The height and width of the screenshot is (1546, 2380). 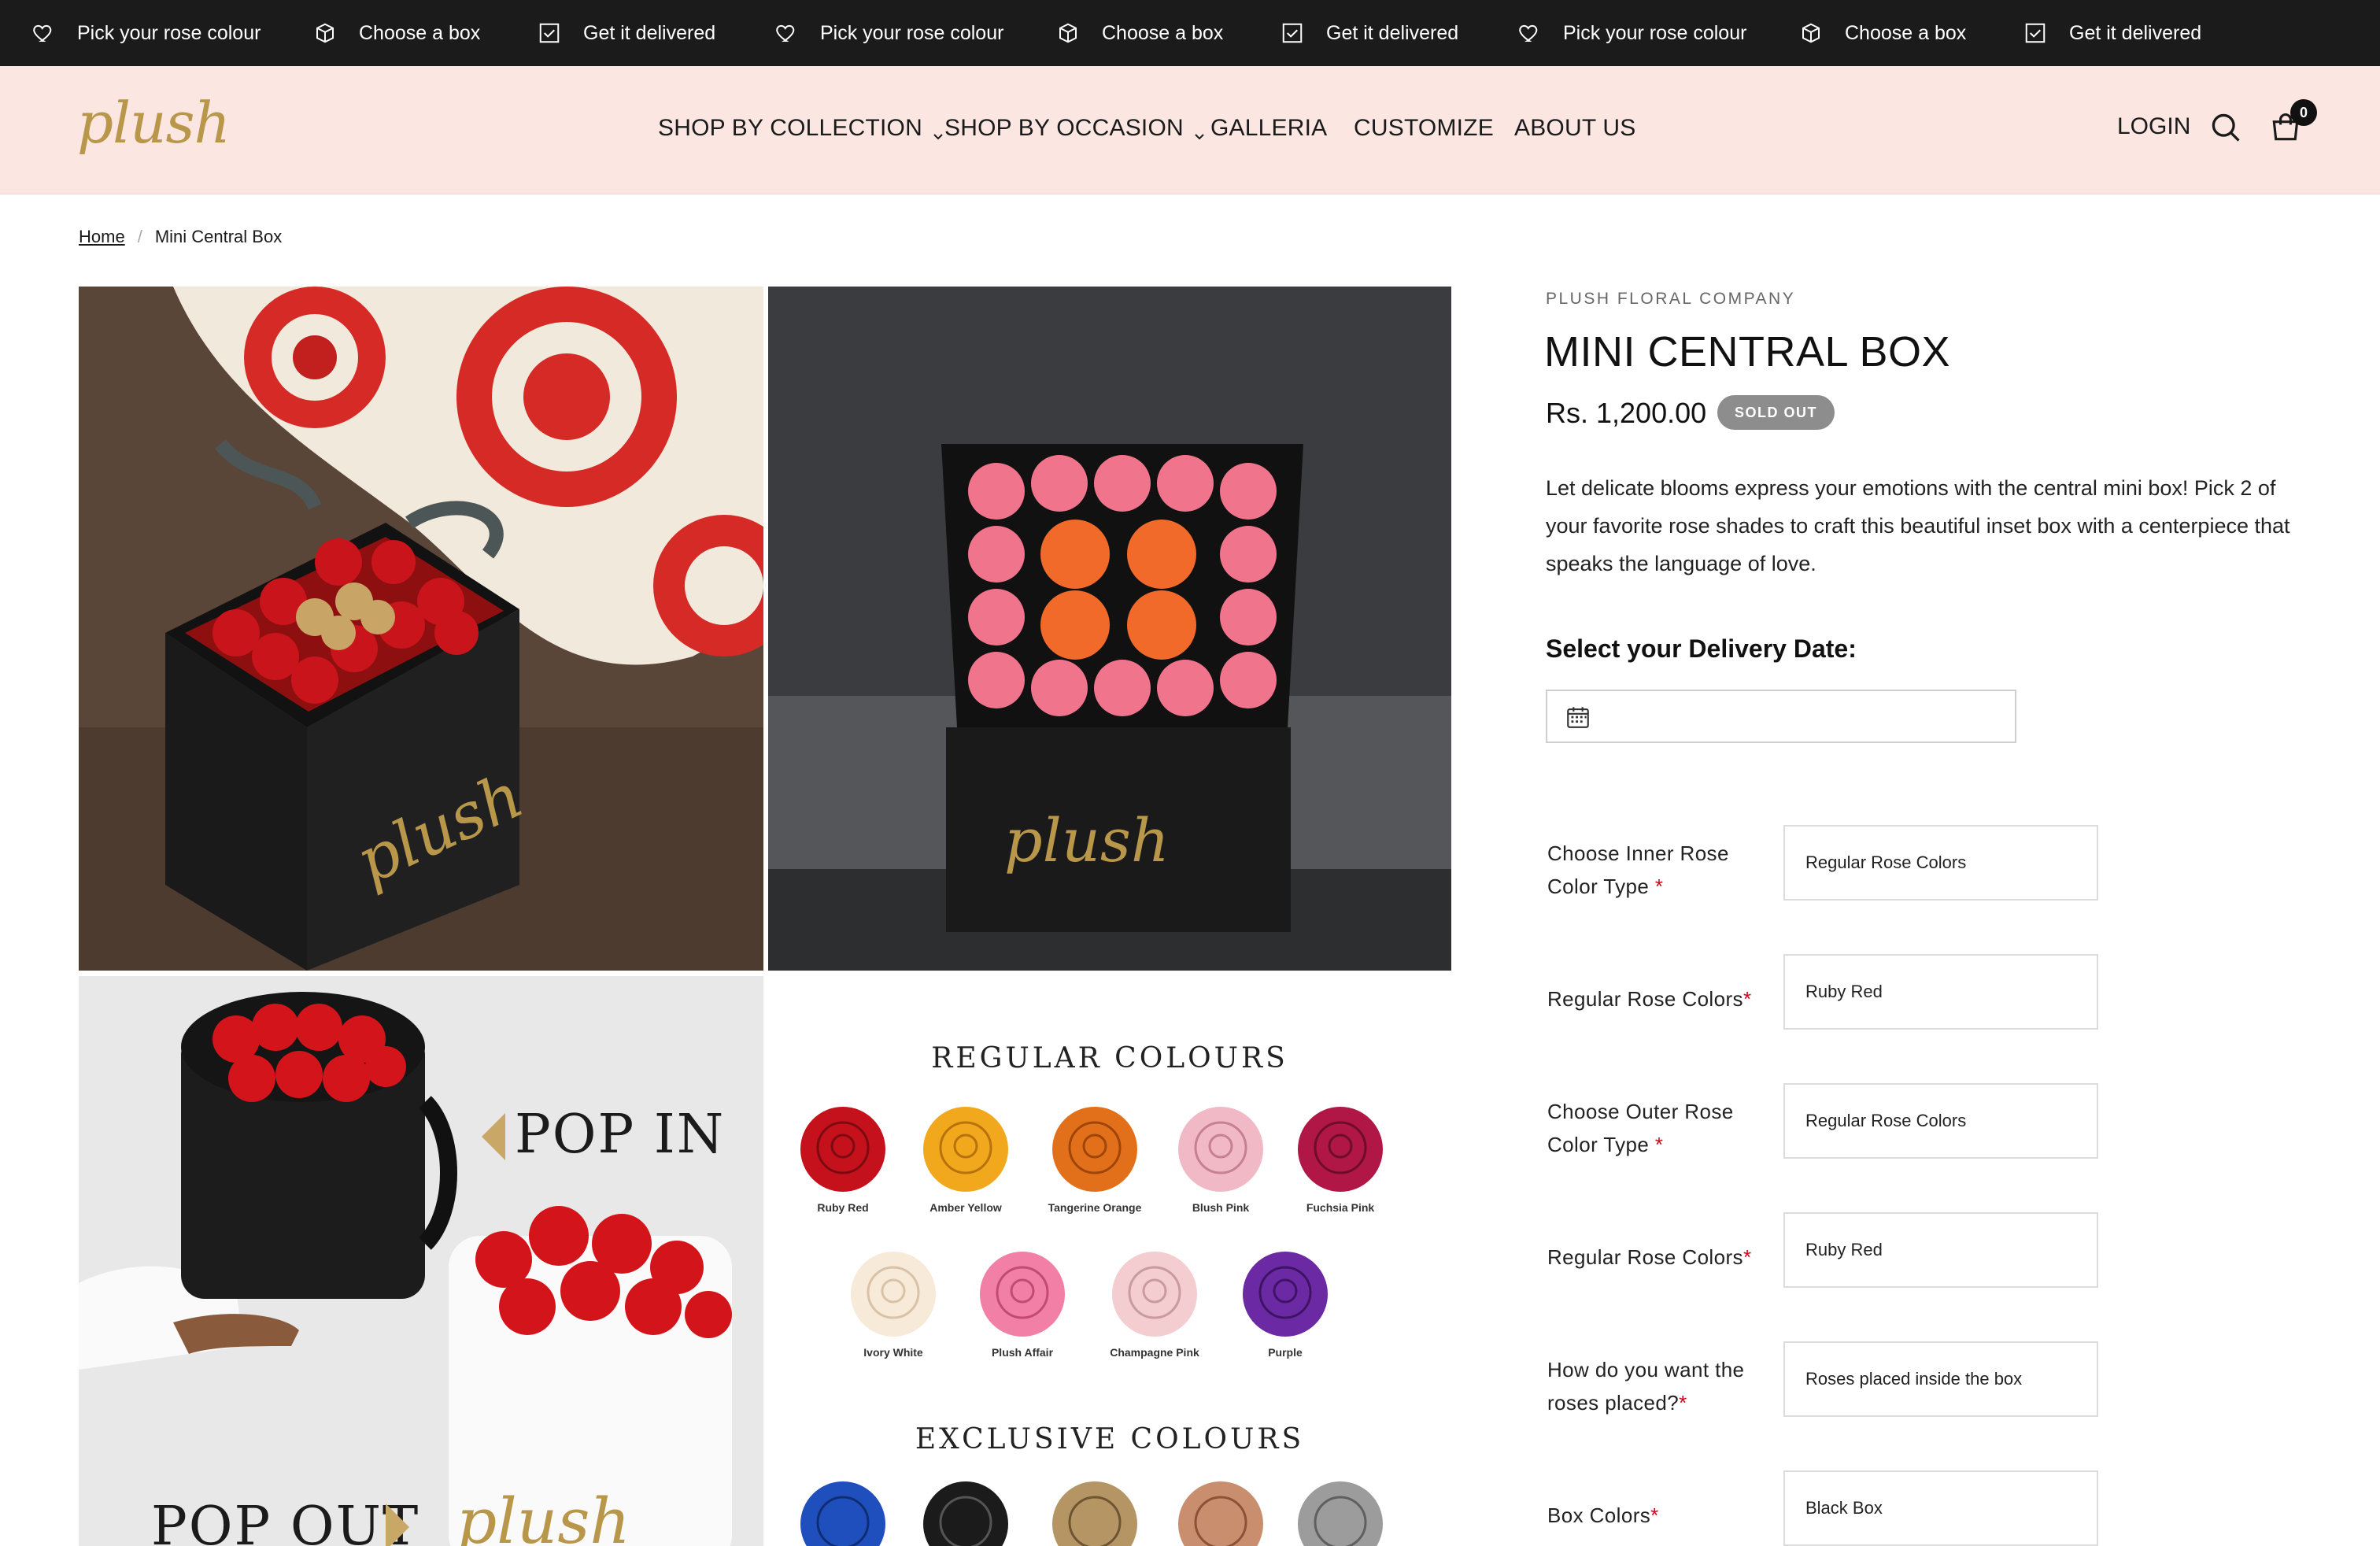 I want to click on select-value: Regular Rose Colors, so click(x=1886, y=1120).